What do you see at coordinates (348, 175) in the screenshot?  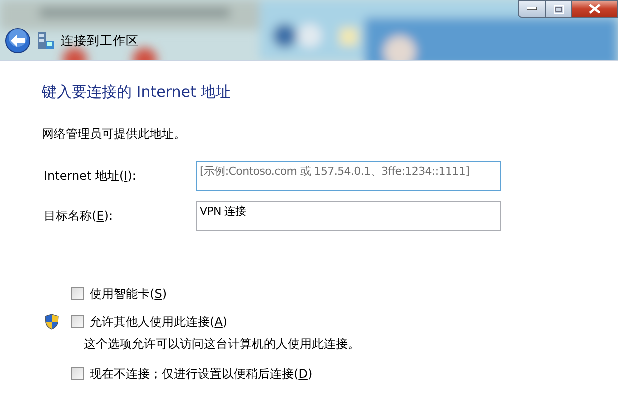 I see `address-field: [示例:Contoso.com 或 157.54.0.1、3ffe:1234::1111]` at bounding box center [348, 175].